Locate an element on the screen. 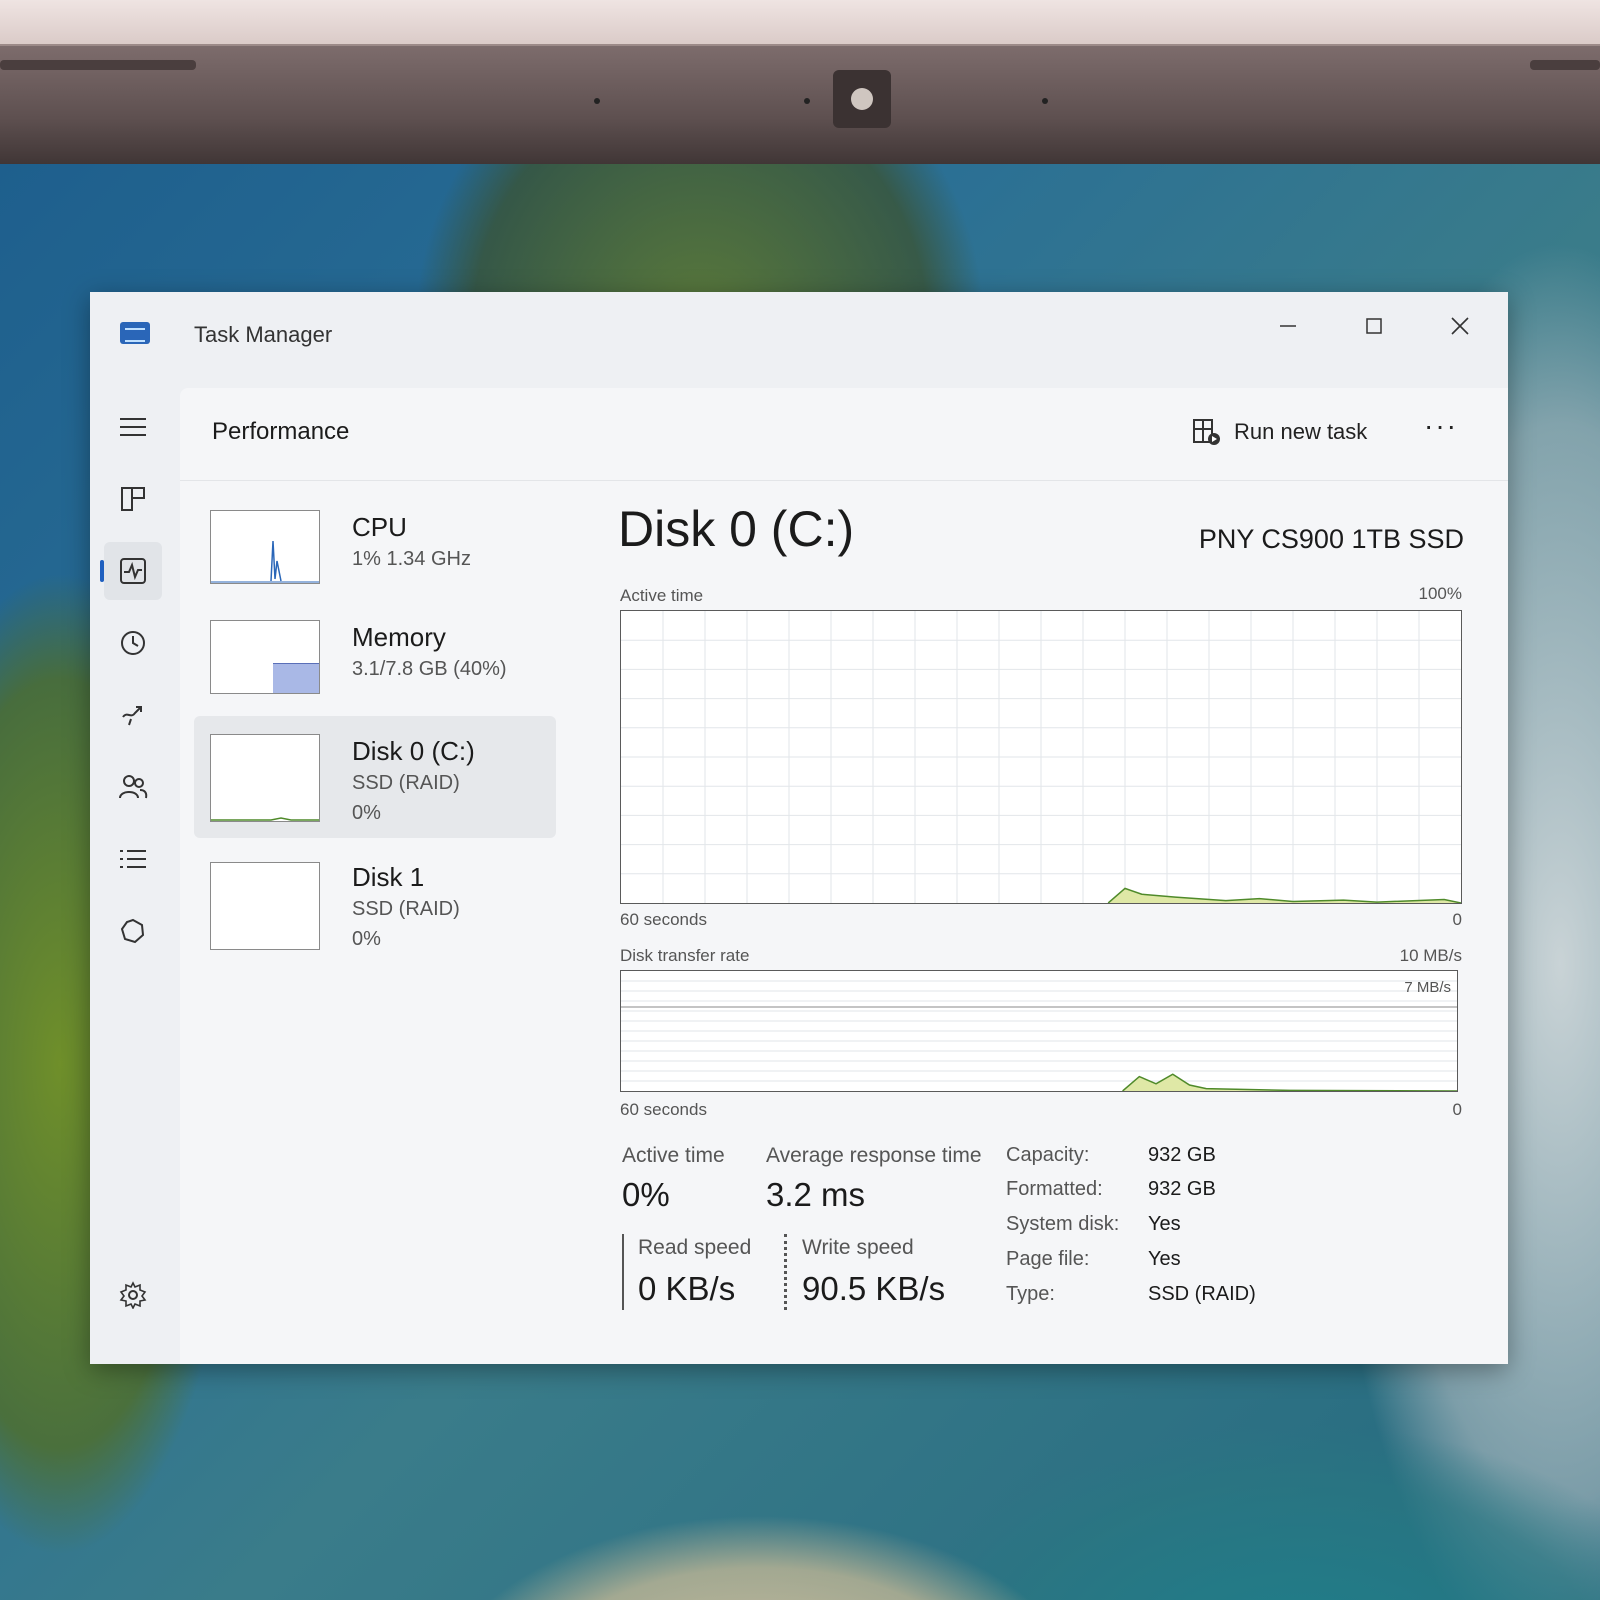 The width and height of the screenshot is (1600, 1600). app-history-icon is located at coordinates (133, 643).